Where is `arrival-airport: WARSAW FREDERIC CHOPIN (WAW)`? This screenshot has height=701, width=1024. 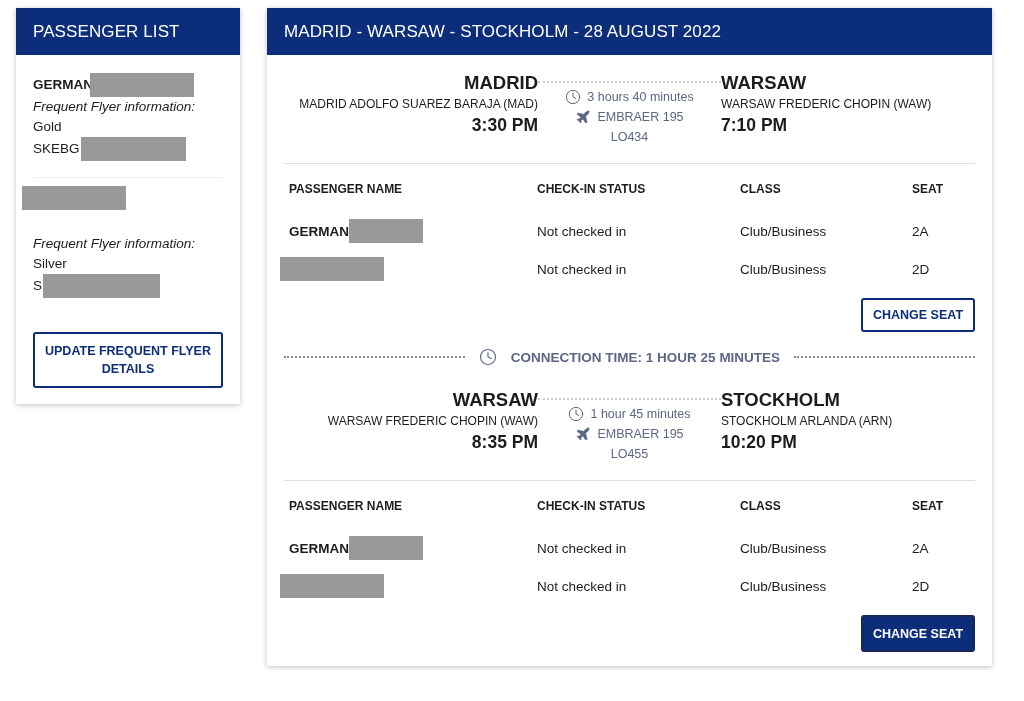 arrival-airport: WARSAW FREDERIC CHOPIN (WAW) is located at coordinates (826, 104).